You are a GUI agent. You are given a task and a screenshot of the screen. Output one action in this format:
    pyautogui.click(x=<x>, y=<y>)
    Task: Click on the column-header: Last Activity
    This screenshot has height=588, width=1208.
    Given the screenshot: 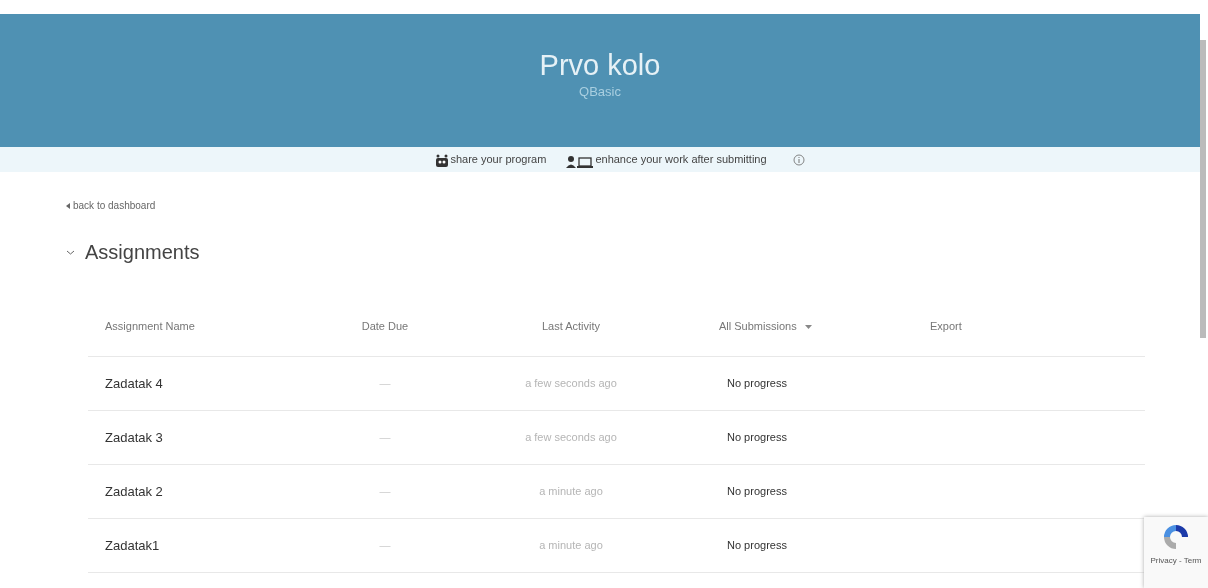 What is the action you would take?
    pyautogui.click(x=571, y=327)
    